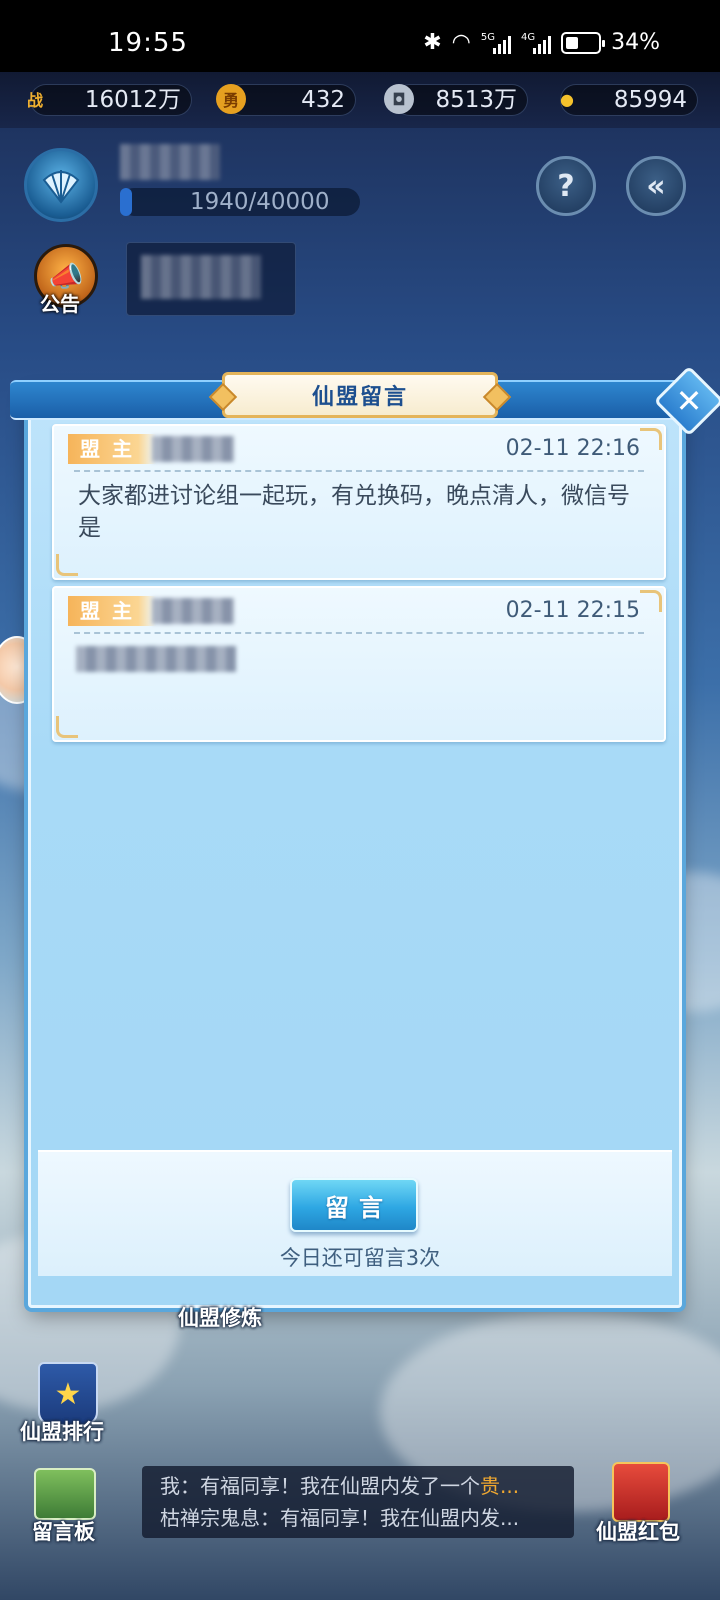 Image resolution: width=720 pixels, height=1600 pixels. What do you see at coordinates (536, 43) in the screenshot?
I see `signal-4g-icon: 4G` at bounding box center [536, 43].